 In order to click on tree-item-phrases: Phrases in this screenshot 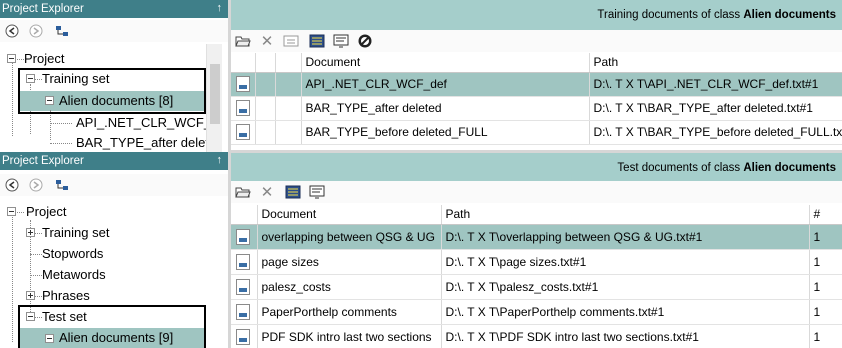, I will do `click(66, 296)`.